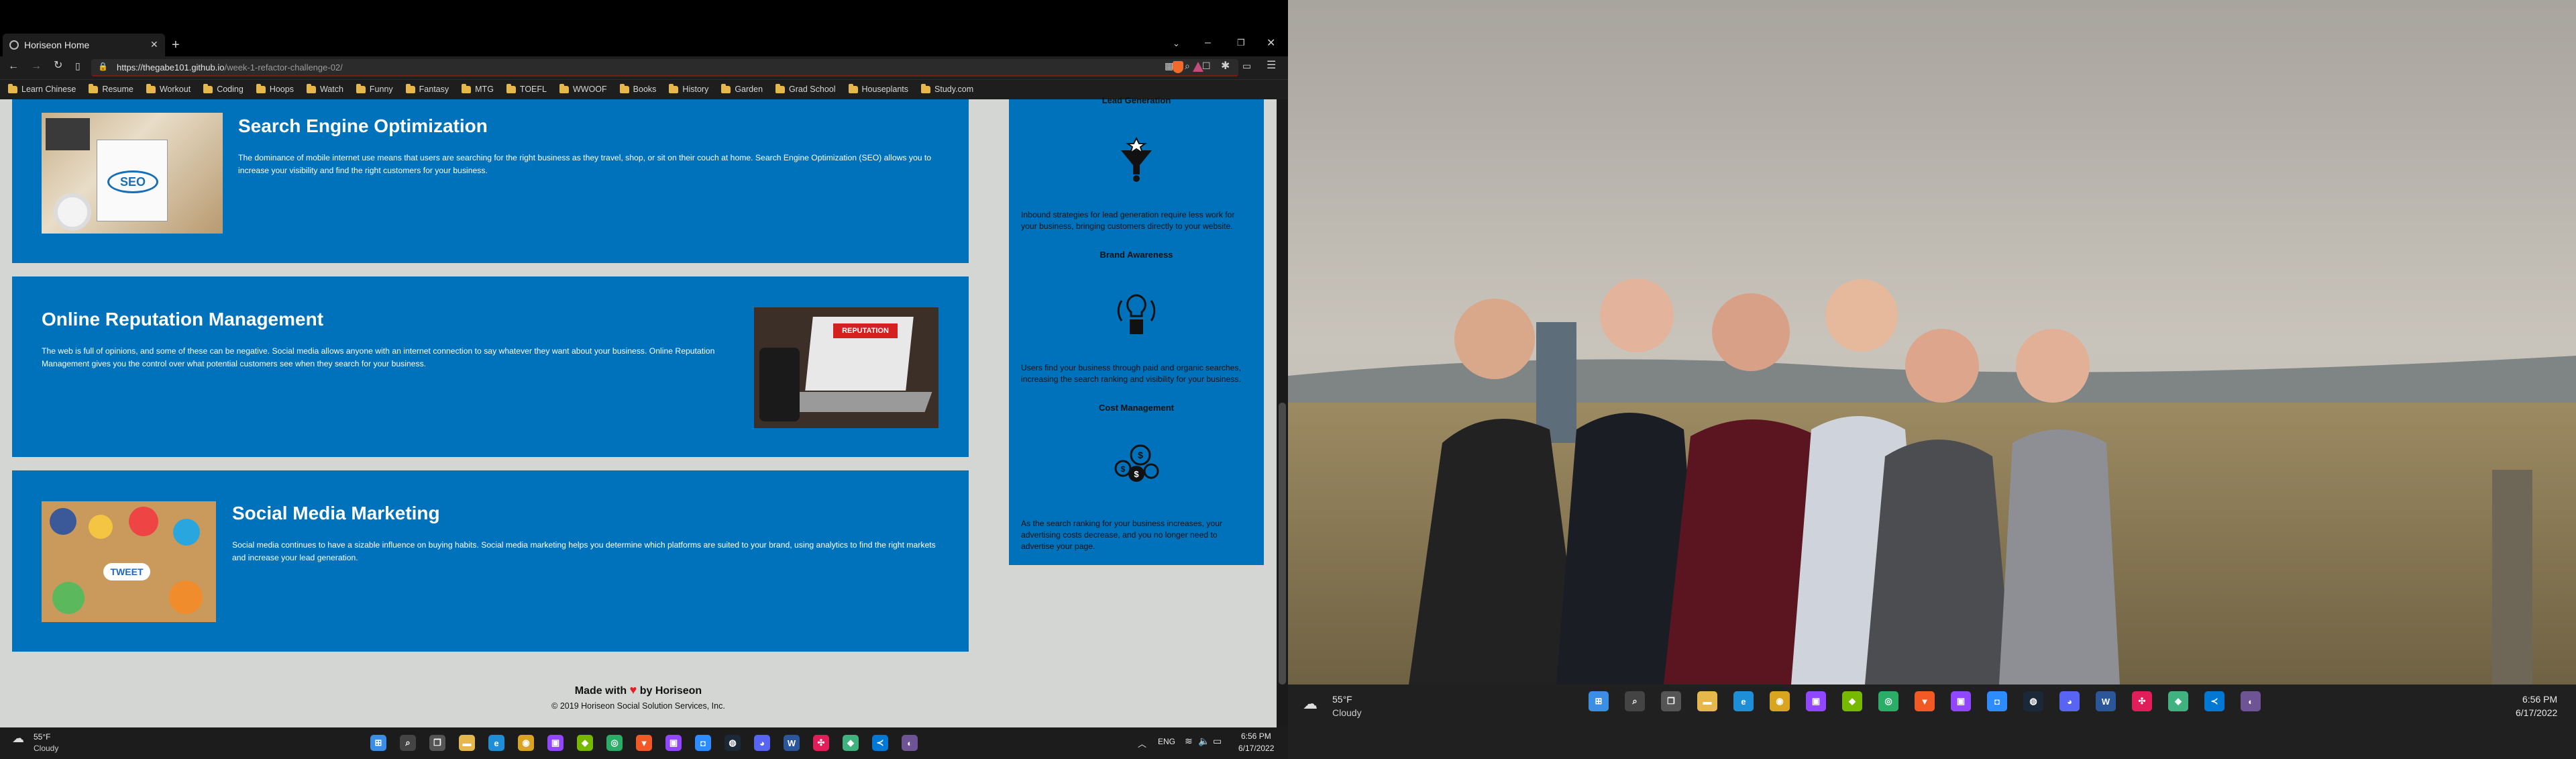 Image resolution: width=2576 pixels, height=759 pixels. What do you see at coordinates (1271, 43) in the screenshot?
I see `close-window-icon: ✕` at bounding box center [1271, 43].